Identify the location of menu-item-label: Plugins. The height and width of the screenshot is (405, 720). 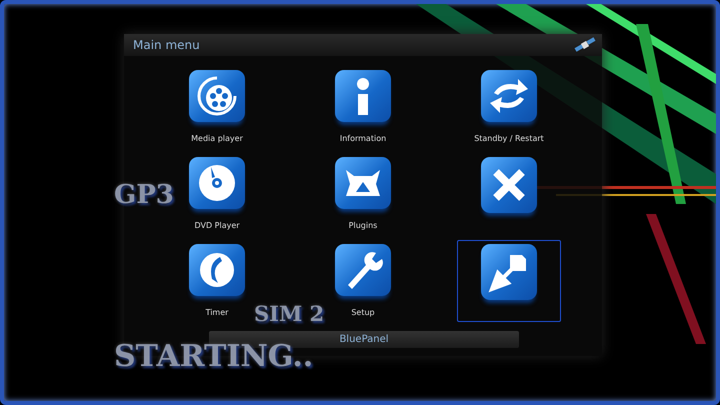
(363, 226).